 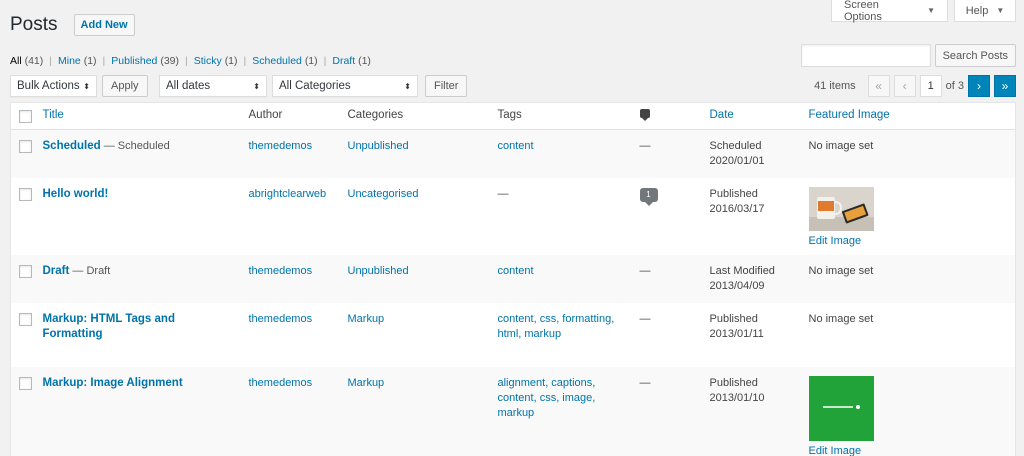 I want to click on screen-options-button: Screen Options ▼, so click(x=889, y=11).